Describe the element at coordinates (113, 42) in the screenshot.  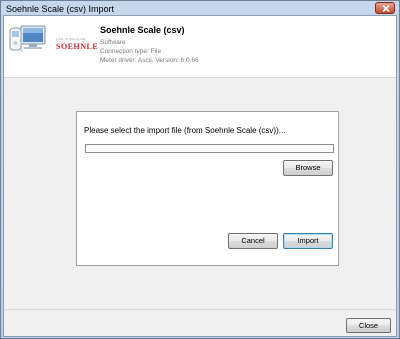
I see `device-category: Software` at that location.